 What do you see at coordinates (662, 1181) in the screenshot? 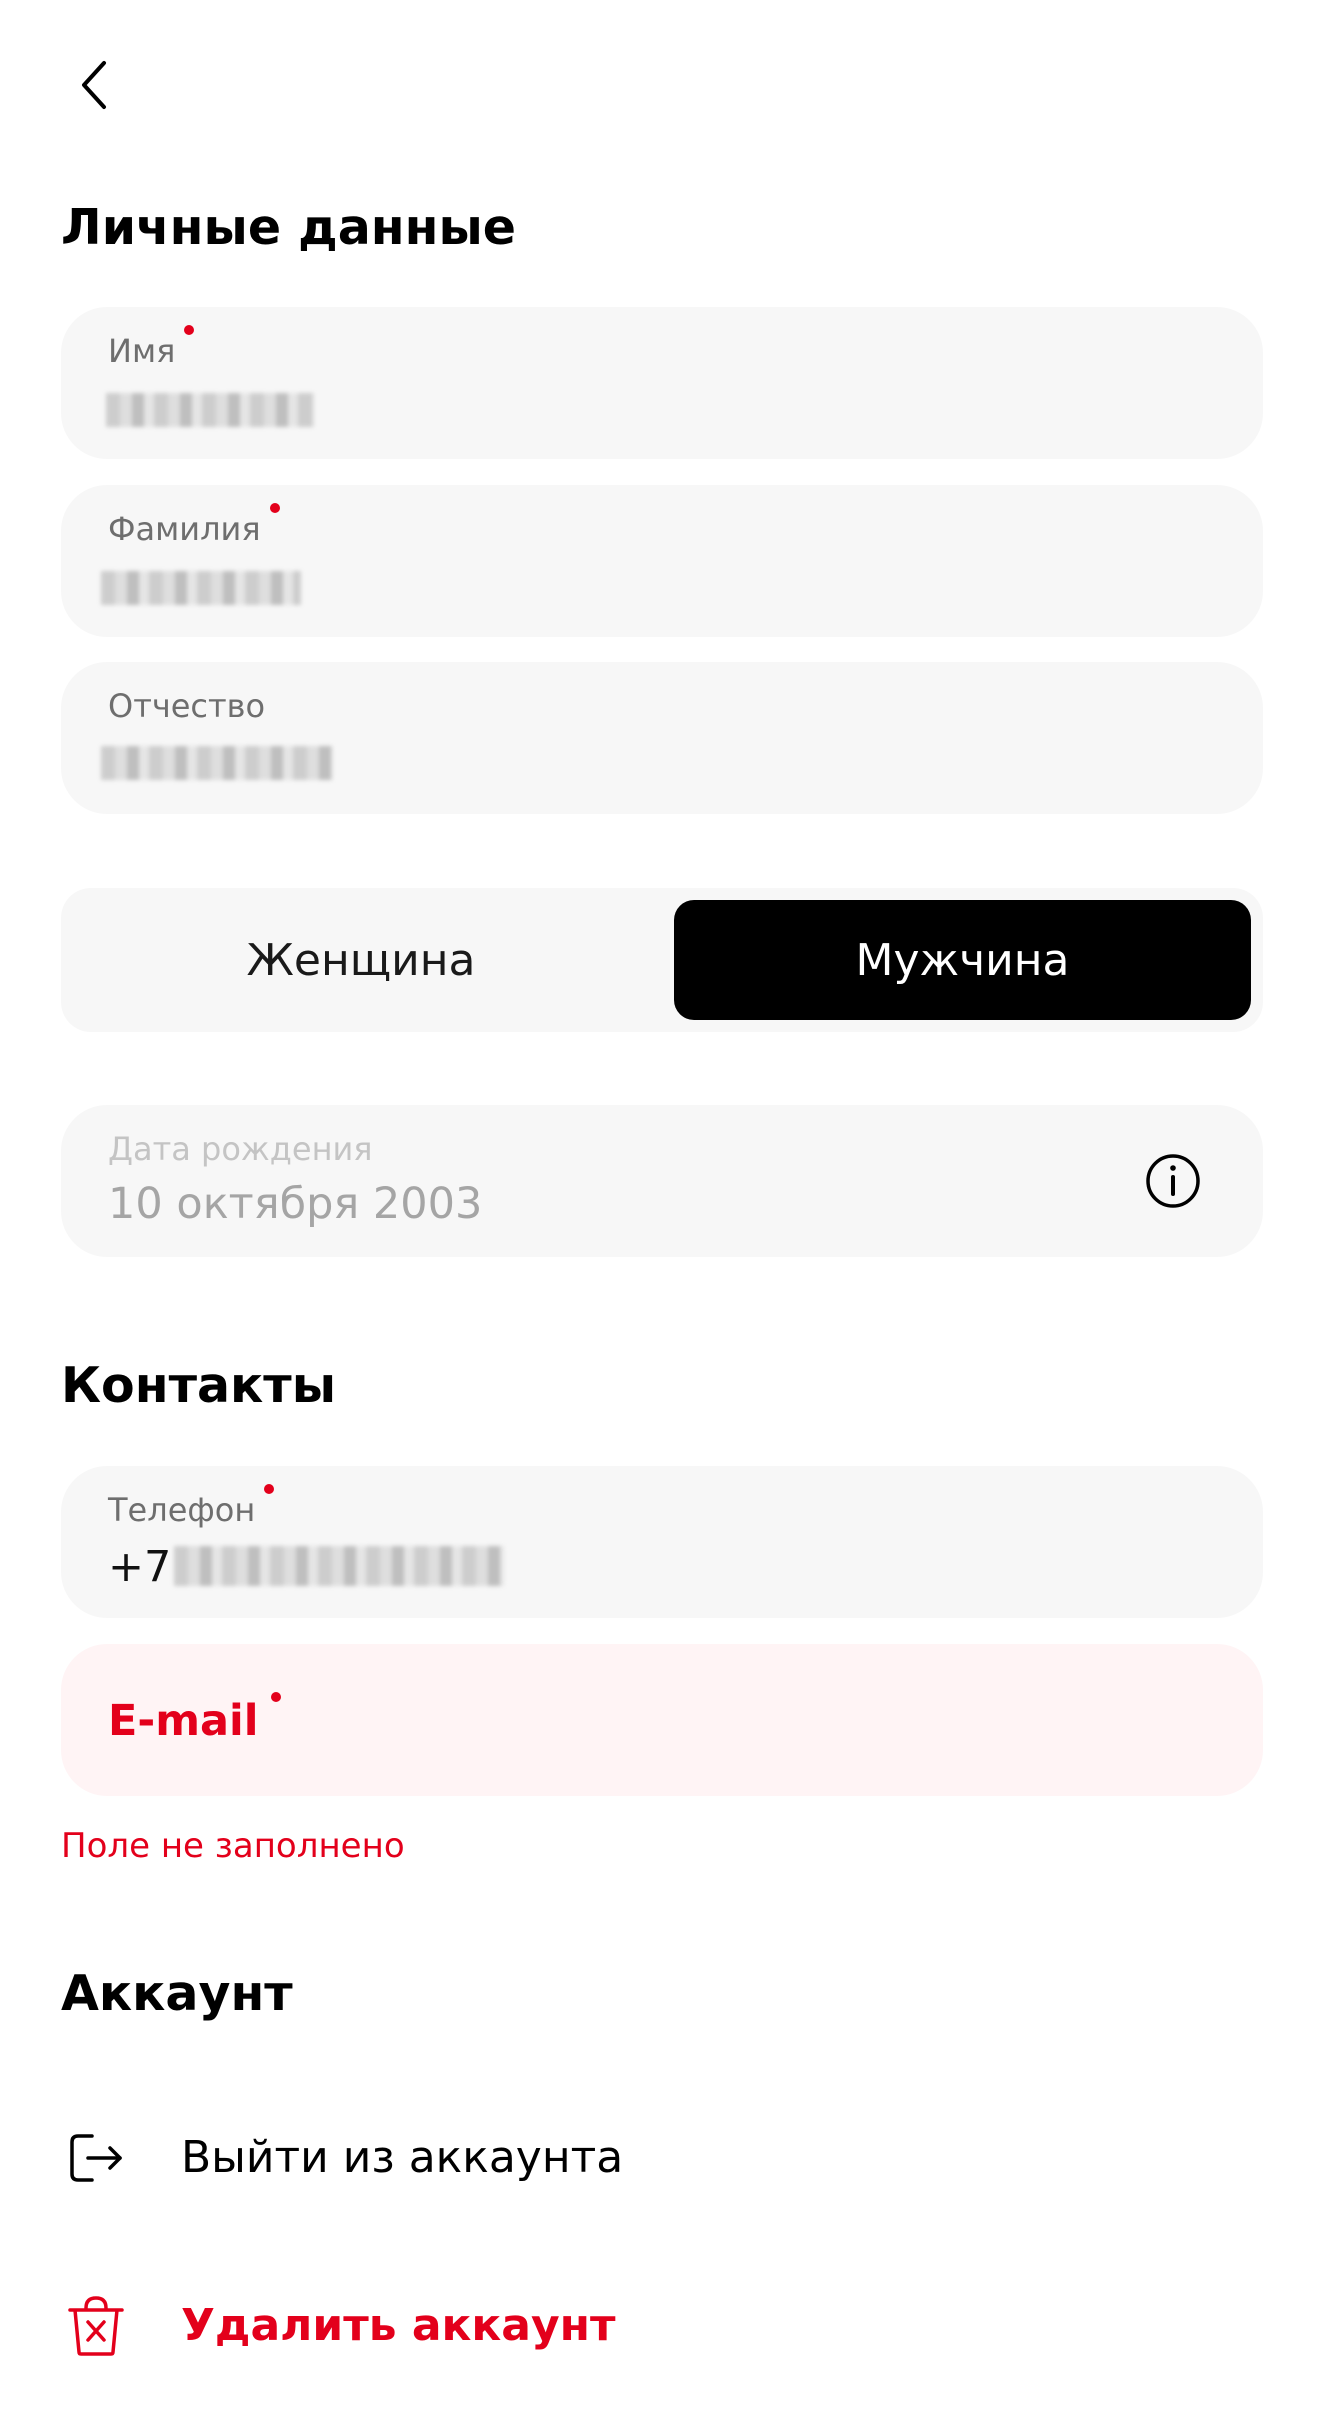
I see `birth-date-field: Дата рождения 10 октября 2003` at bounding box center [662, 1181].